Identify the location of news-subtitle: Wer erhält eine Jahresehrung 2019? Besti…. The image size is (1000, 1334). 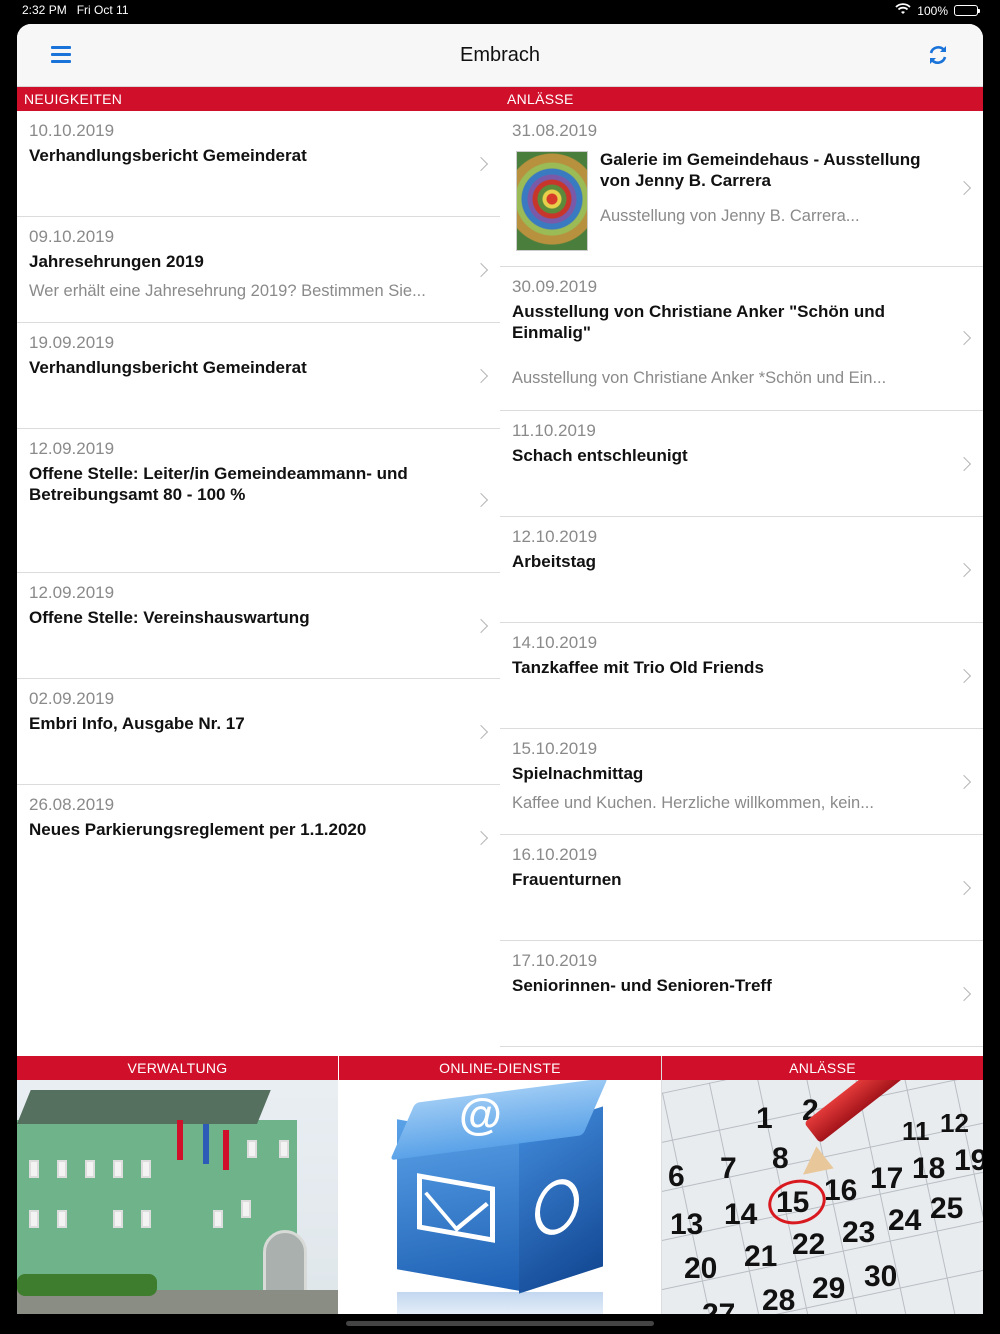
(227, 291).